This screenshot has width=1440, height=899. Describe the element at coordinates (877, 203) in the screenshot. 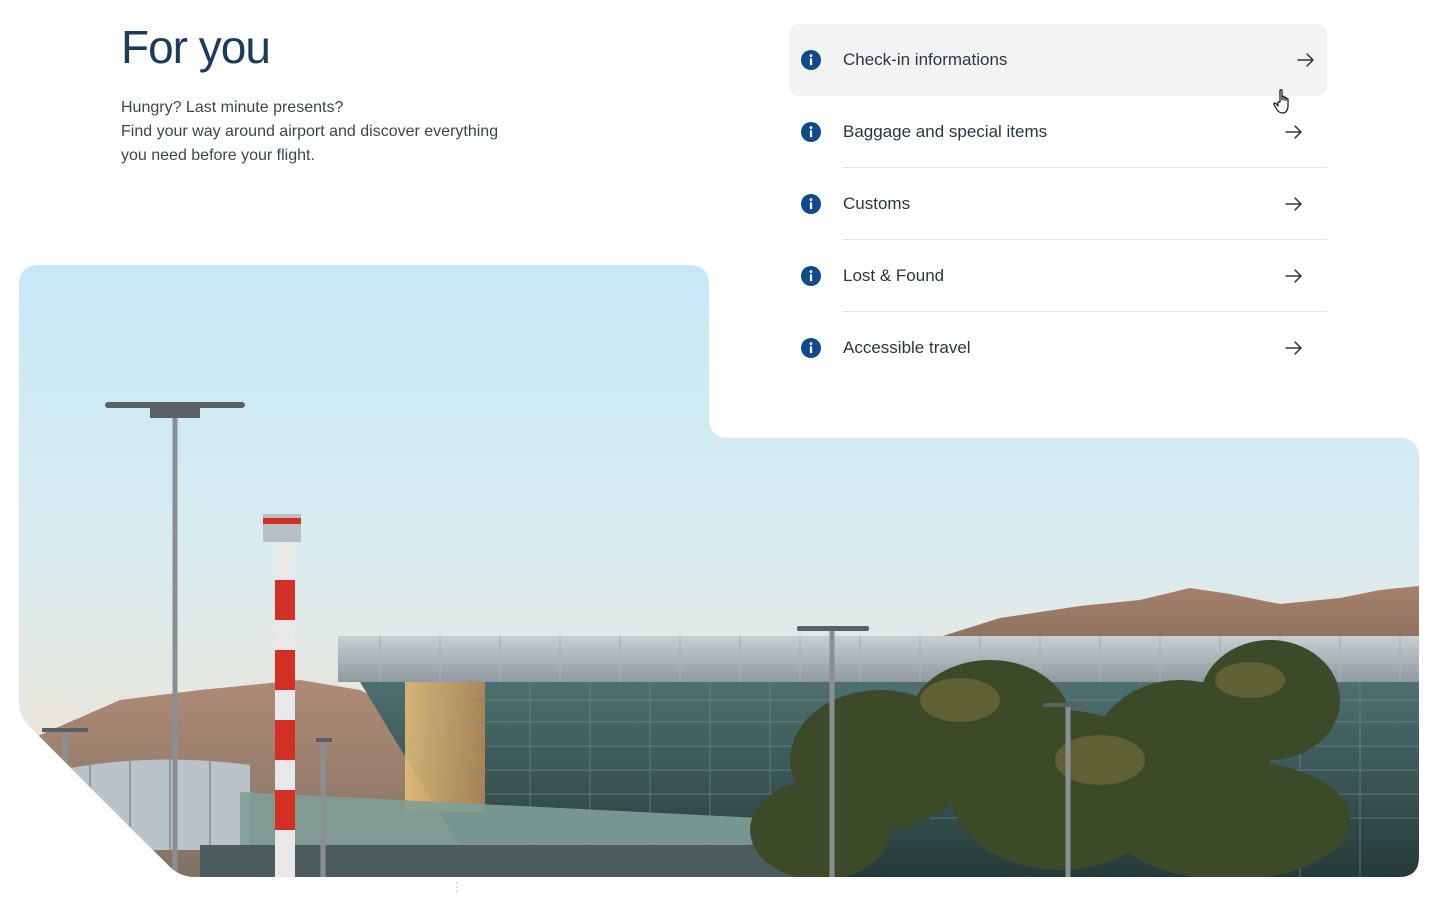

I see `link-label: Customs` at that location.